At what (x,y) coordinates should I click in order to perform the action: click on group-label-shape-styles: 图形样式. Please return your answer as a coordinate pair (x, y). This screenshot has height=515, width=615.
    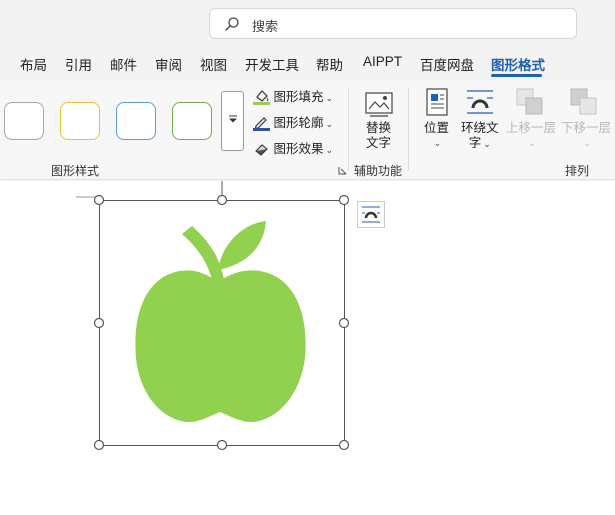
    Looking at the image, I should click on (75, 171).